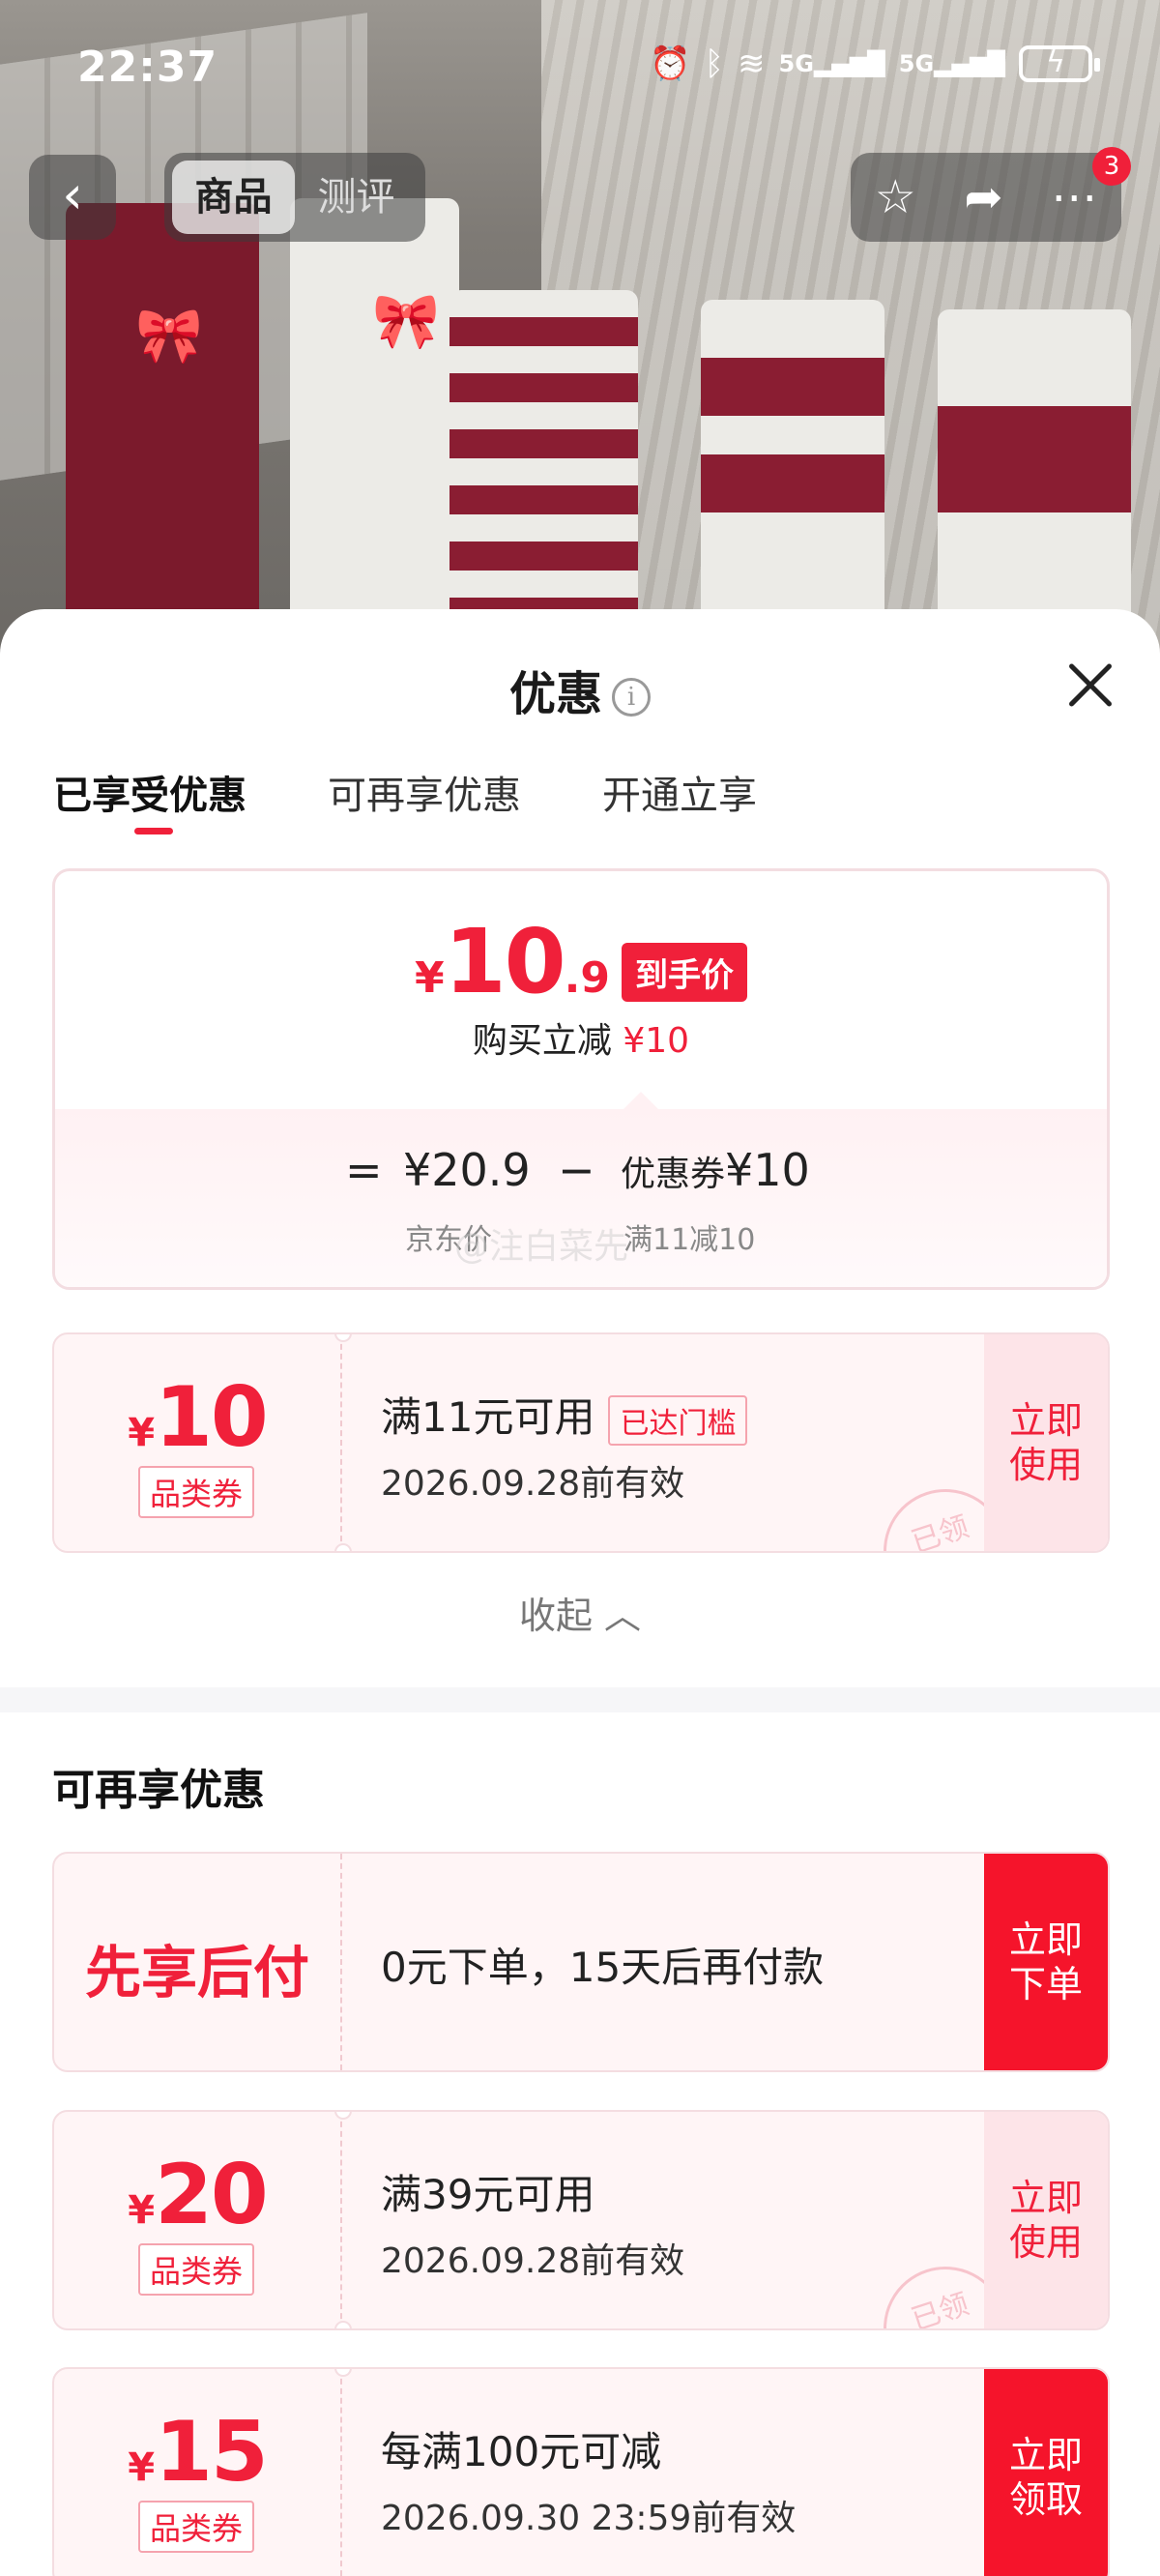 The height and width of the screenshot is (2576, 1160). What do you see at coordinates (233, 197) in the screenshot?
I see `tab-product: 商品` at bounding box center [233, 197].